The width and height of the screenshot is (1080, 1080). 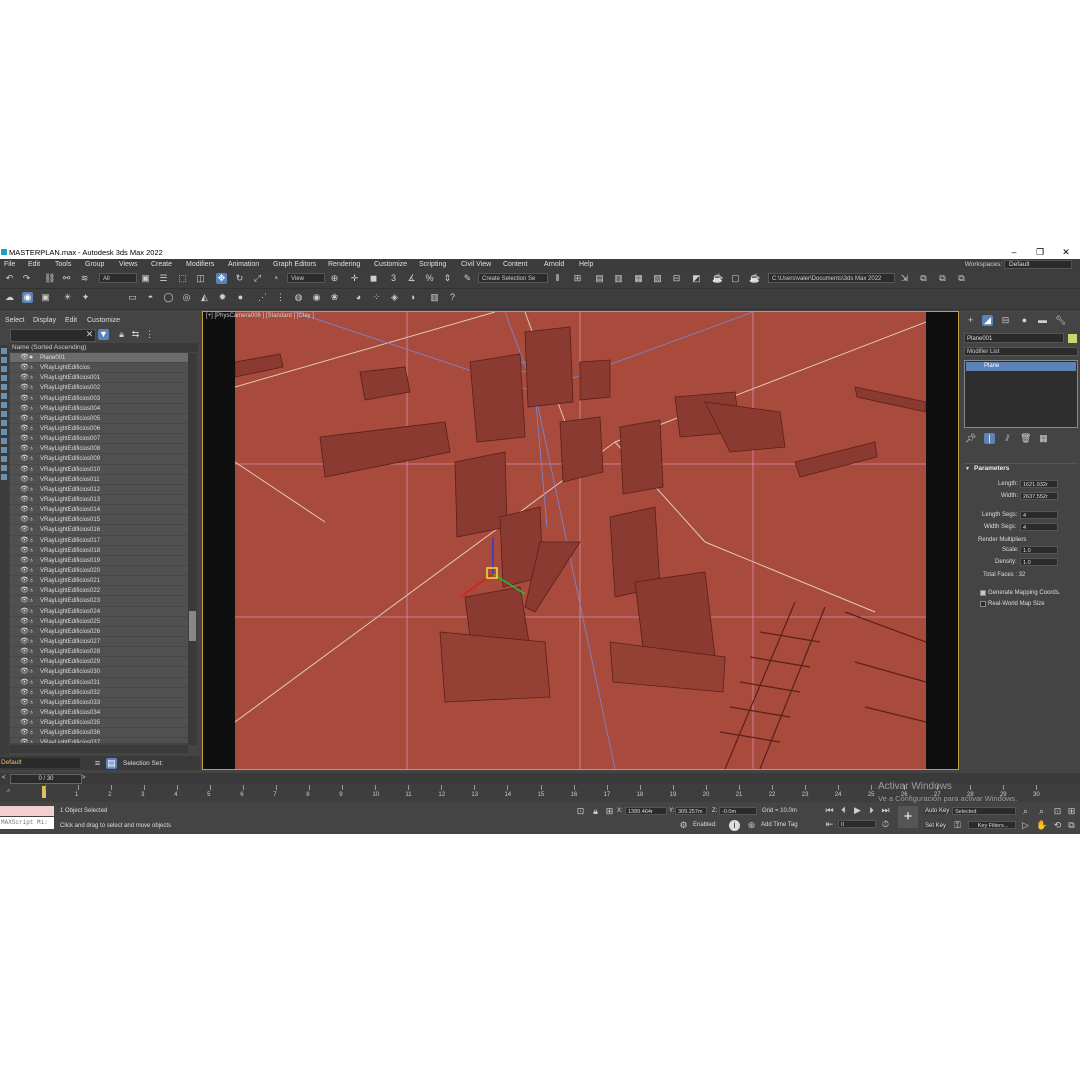 I want to click on vray-volume-icon: ◉, so click(x=316, y=297).